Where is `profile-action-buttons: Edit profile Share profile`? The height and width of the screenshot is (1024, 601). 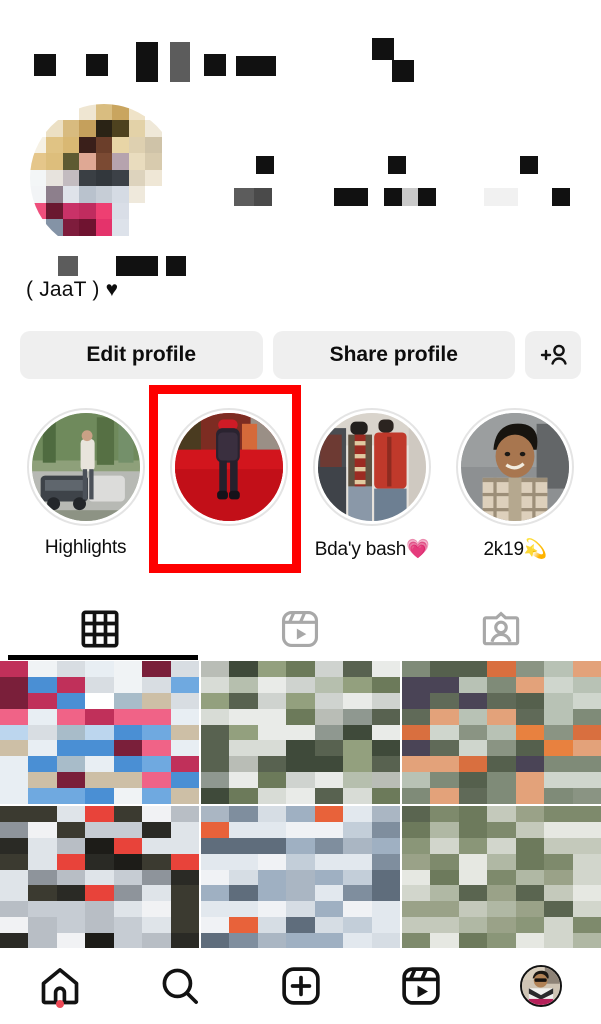
profile-action-buttons: Edit profile Share profile is located at coordinates (300, 356).